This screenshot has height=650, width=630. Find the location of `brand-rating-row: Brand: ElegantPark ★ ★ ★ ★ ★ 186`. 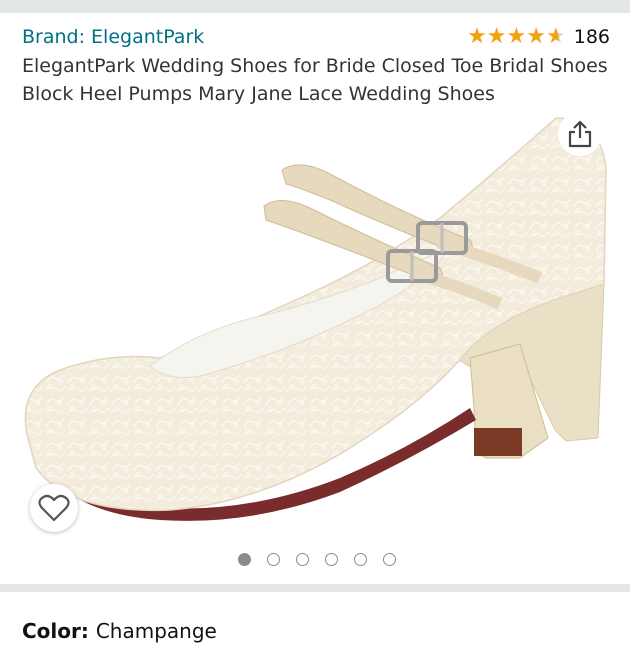

brand-rating-row: Brand: ElegantPark ★ ★ ★ ★ ★ 186 is located at coordinates (315, 39).